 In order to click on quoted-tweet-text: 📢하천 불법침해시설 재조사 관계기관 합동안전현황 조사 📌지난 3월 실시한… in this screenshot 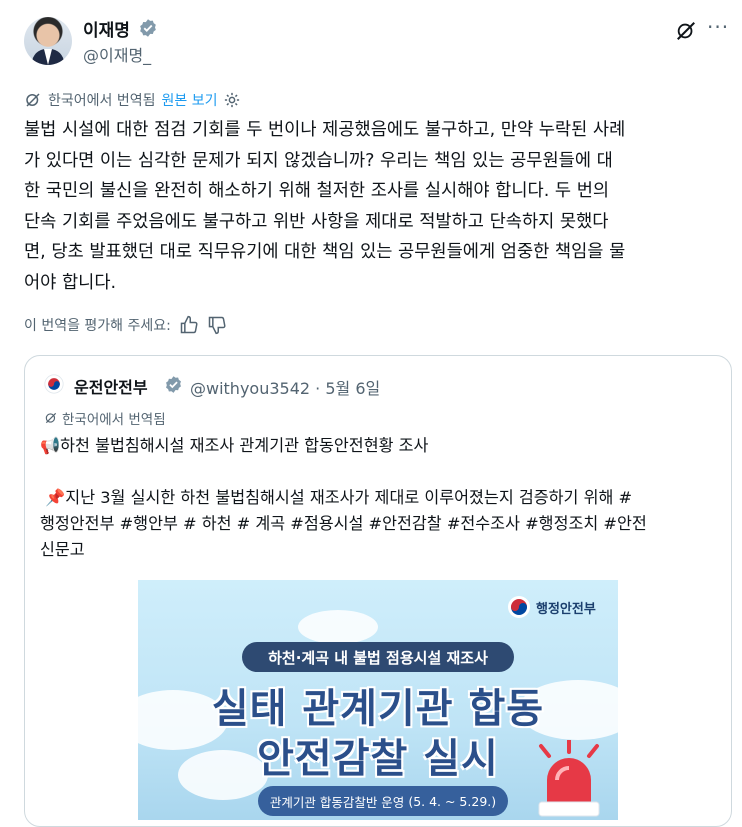, I will do `click(343, 497)`.